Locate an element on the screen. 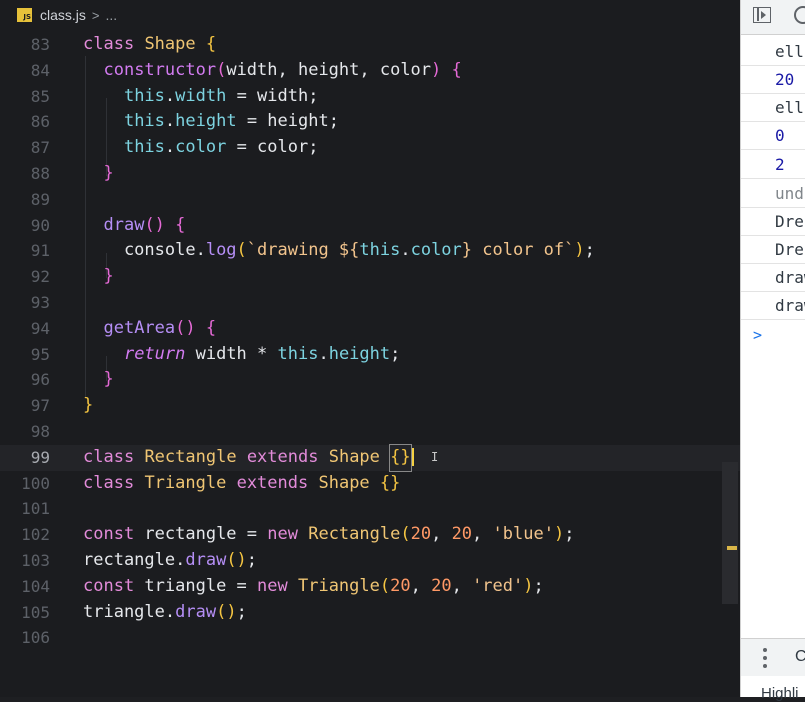 Image resolution: width=805 pixels, height=702 pixels. code-text: triangle.draw(); is located at coordinates (165, 611).